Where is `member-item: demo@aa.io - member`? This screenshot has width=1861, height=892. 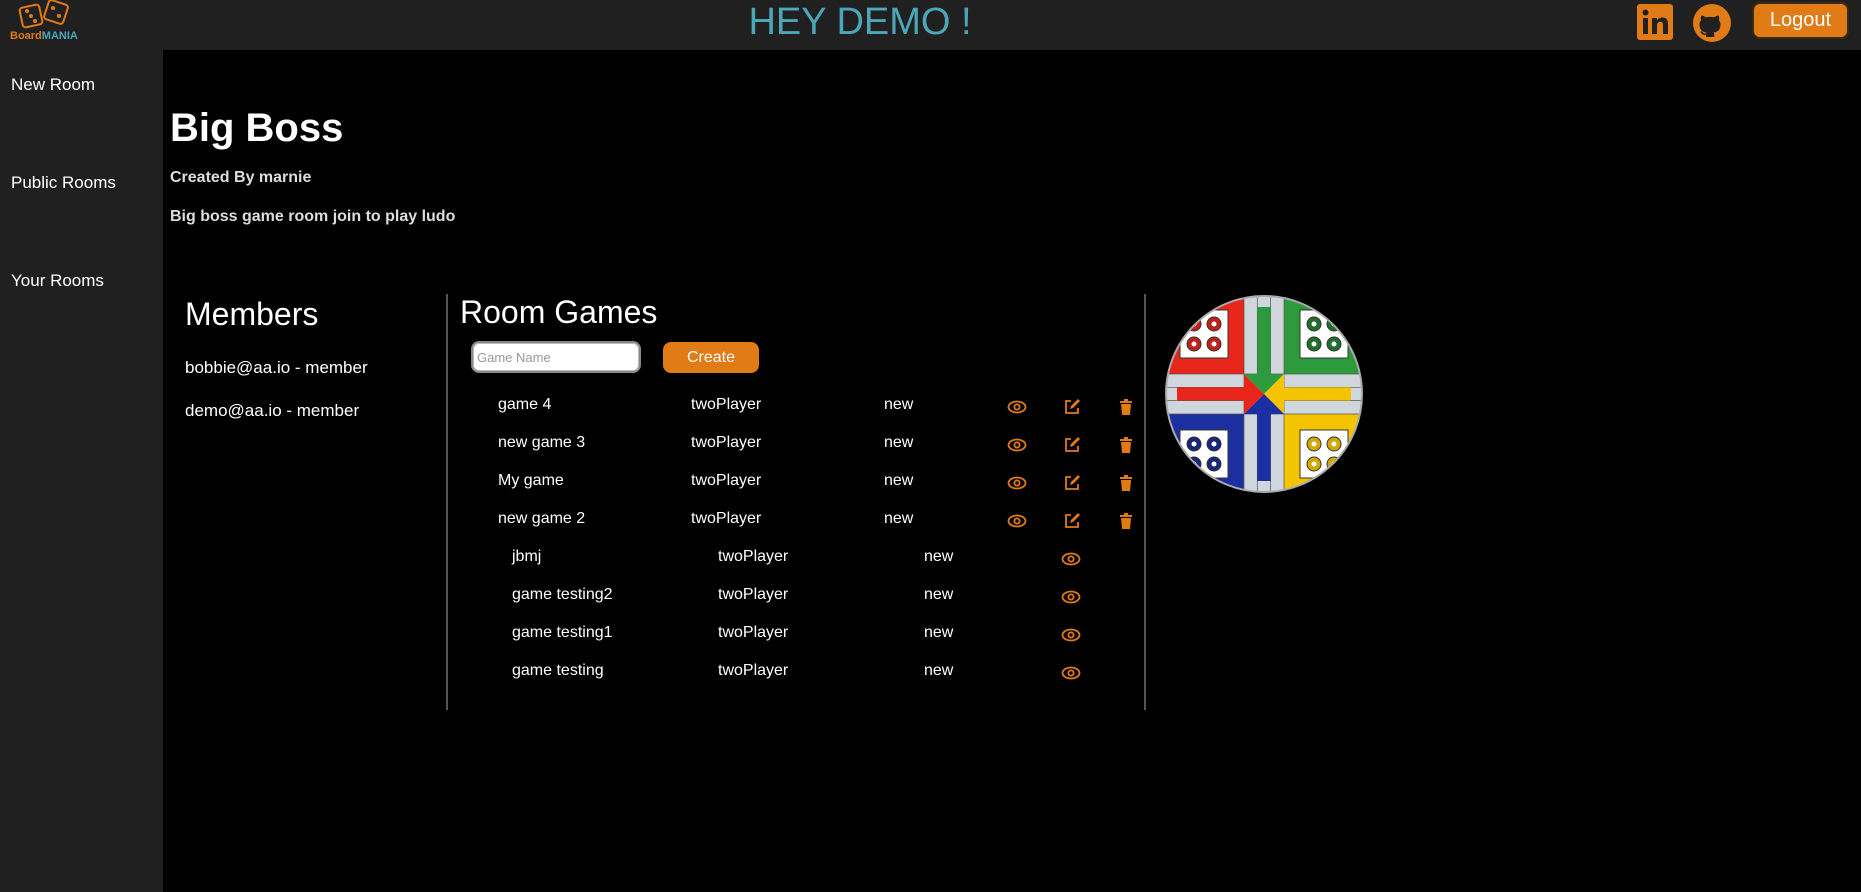
member-item: demo@aa.io - member is located at coordinates (272, 410).